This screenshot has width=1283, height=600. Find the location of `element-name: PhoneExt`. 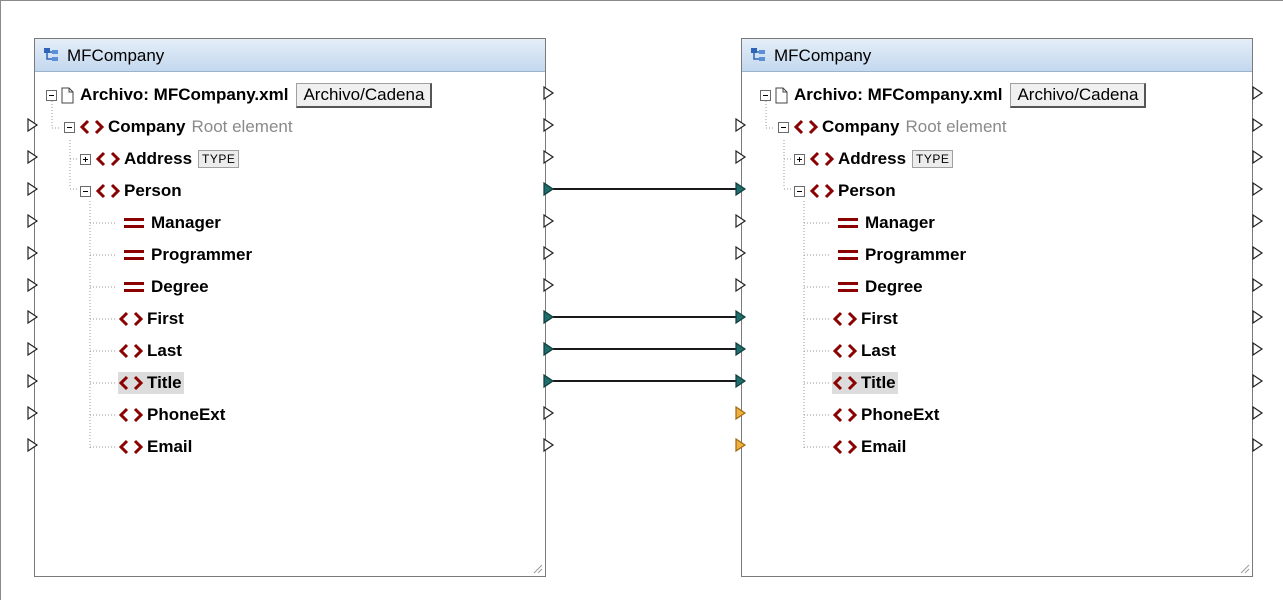

element-name: PhoneExt is located at coordinates (186, 414).